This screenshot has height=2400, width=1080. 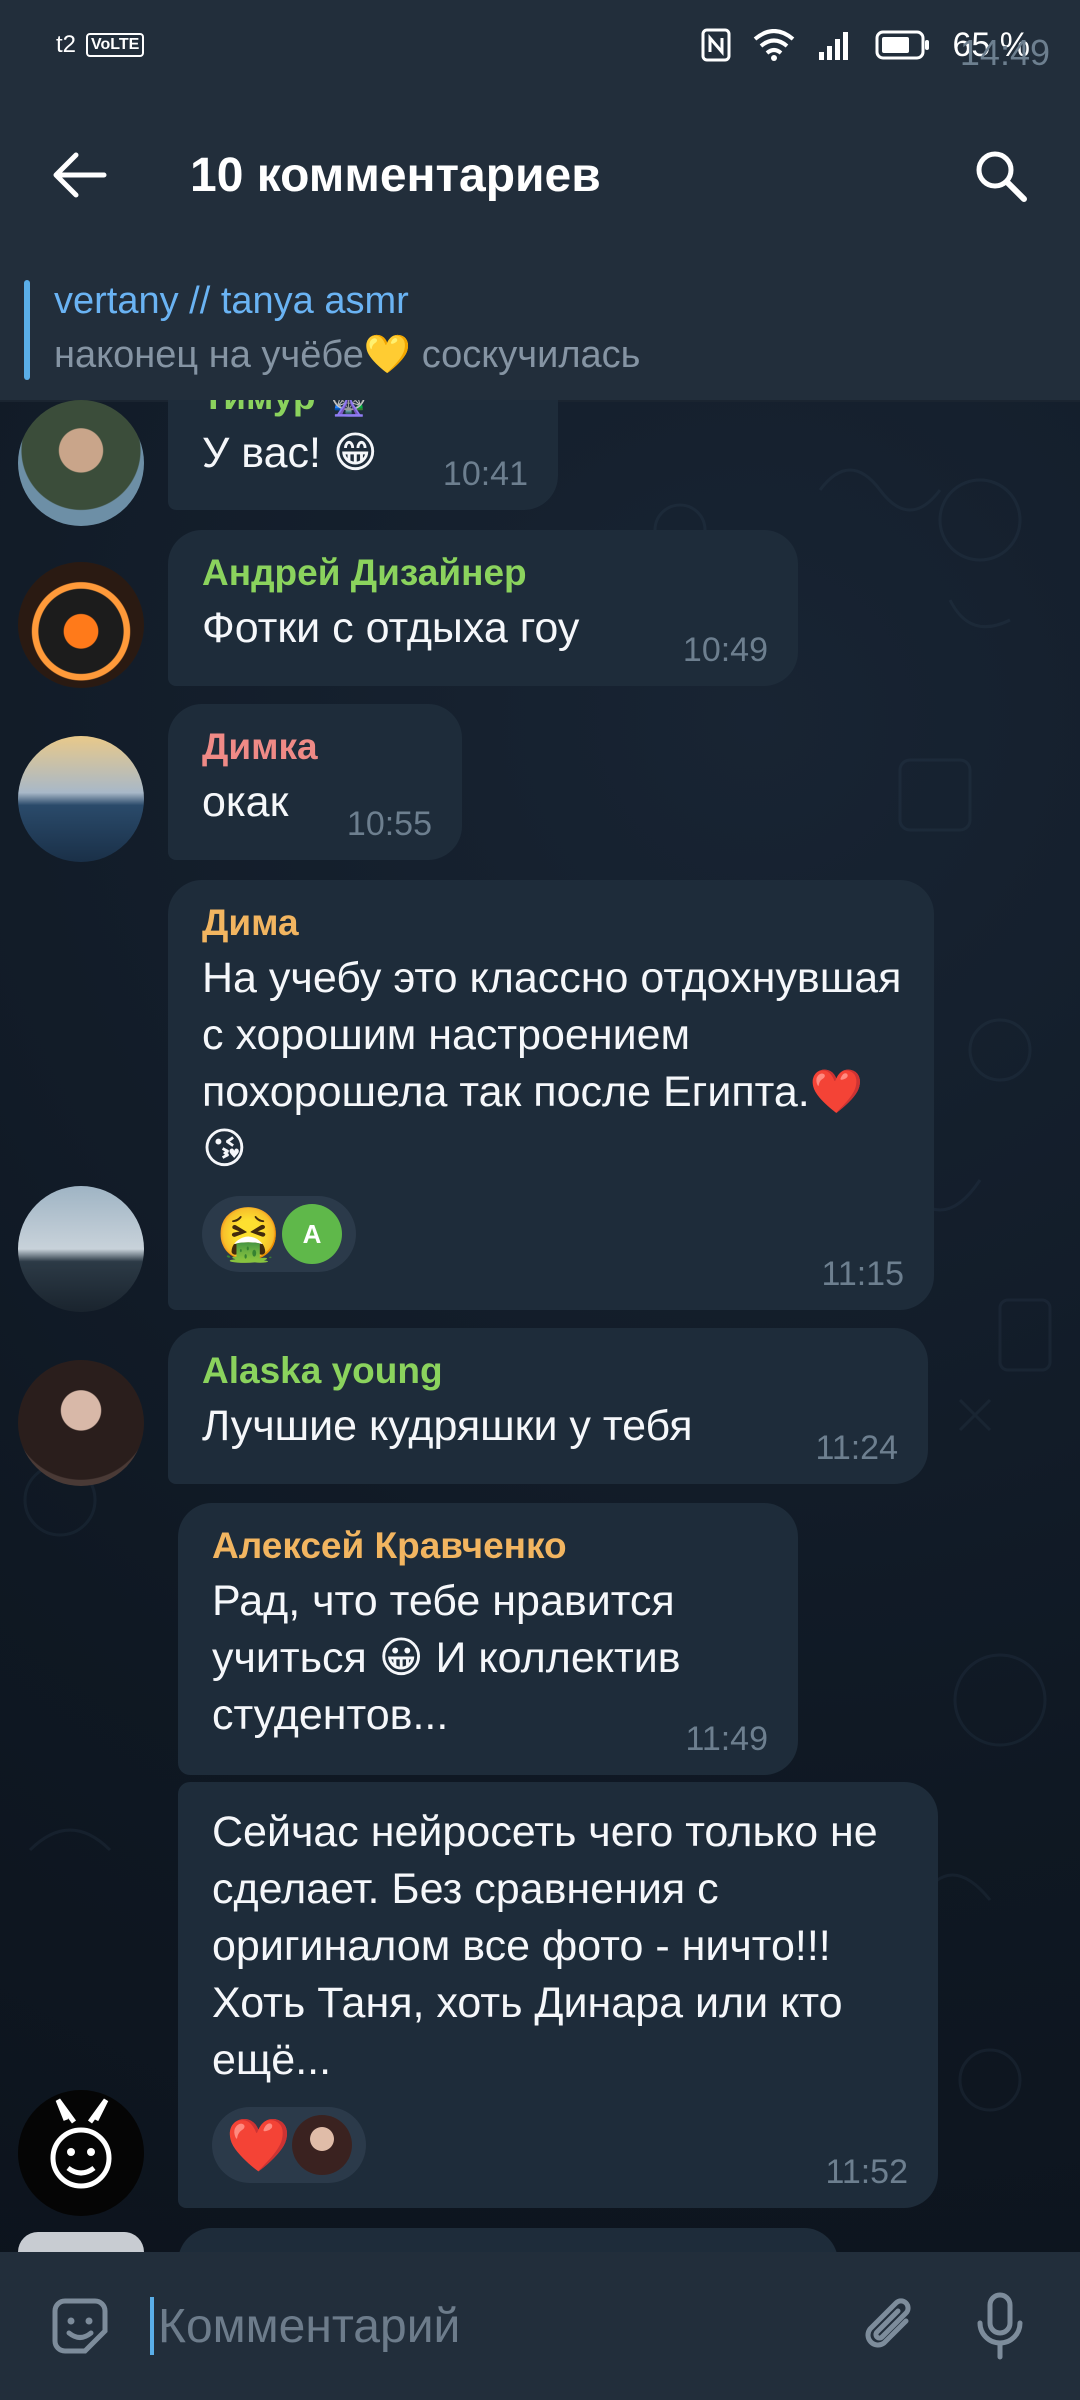 I want to click on search-button, so click(x=1000, y=175).